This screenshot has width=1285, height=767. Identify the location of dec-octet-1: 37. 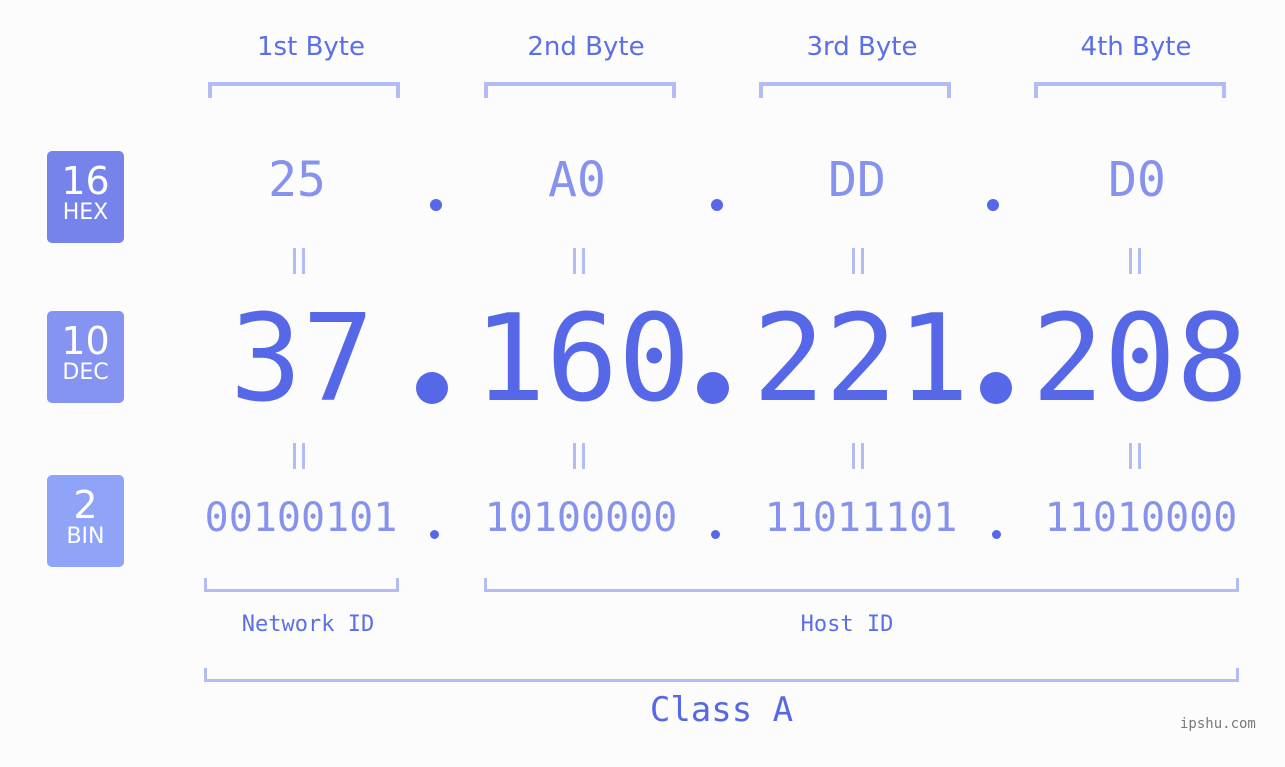
(302, 359).